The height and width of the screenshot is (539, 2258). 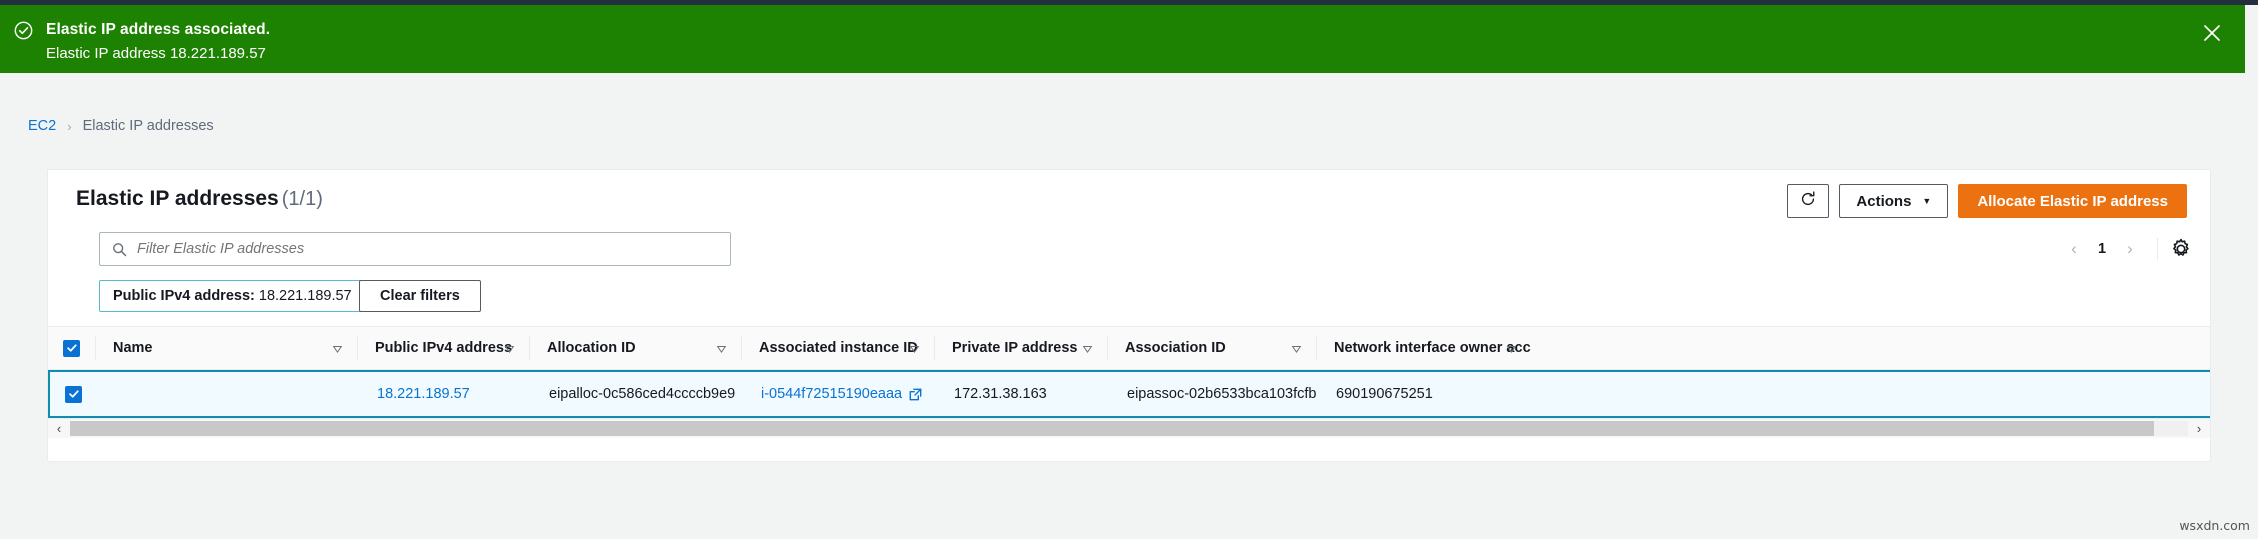 I want to click on close-icon, so click(x=2212, y=33).